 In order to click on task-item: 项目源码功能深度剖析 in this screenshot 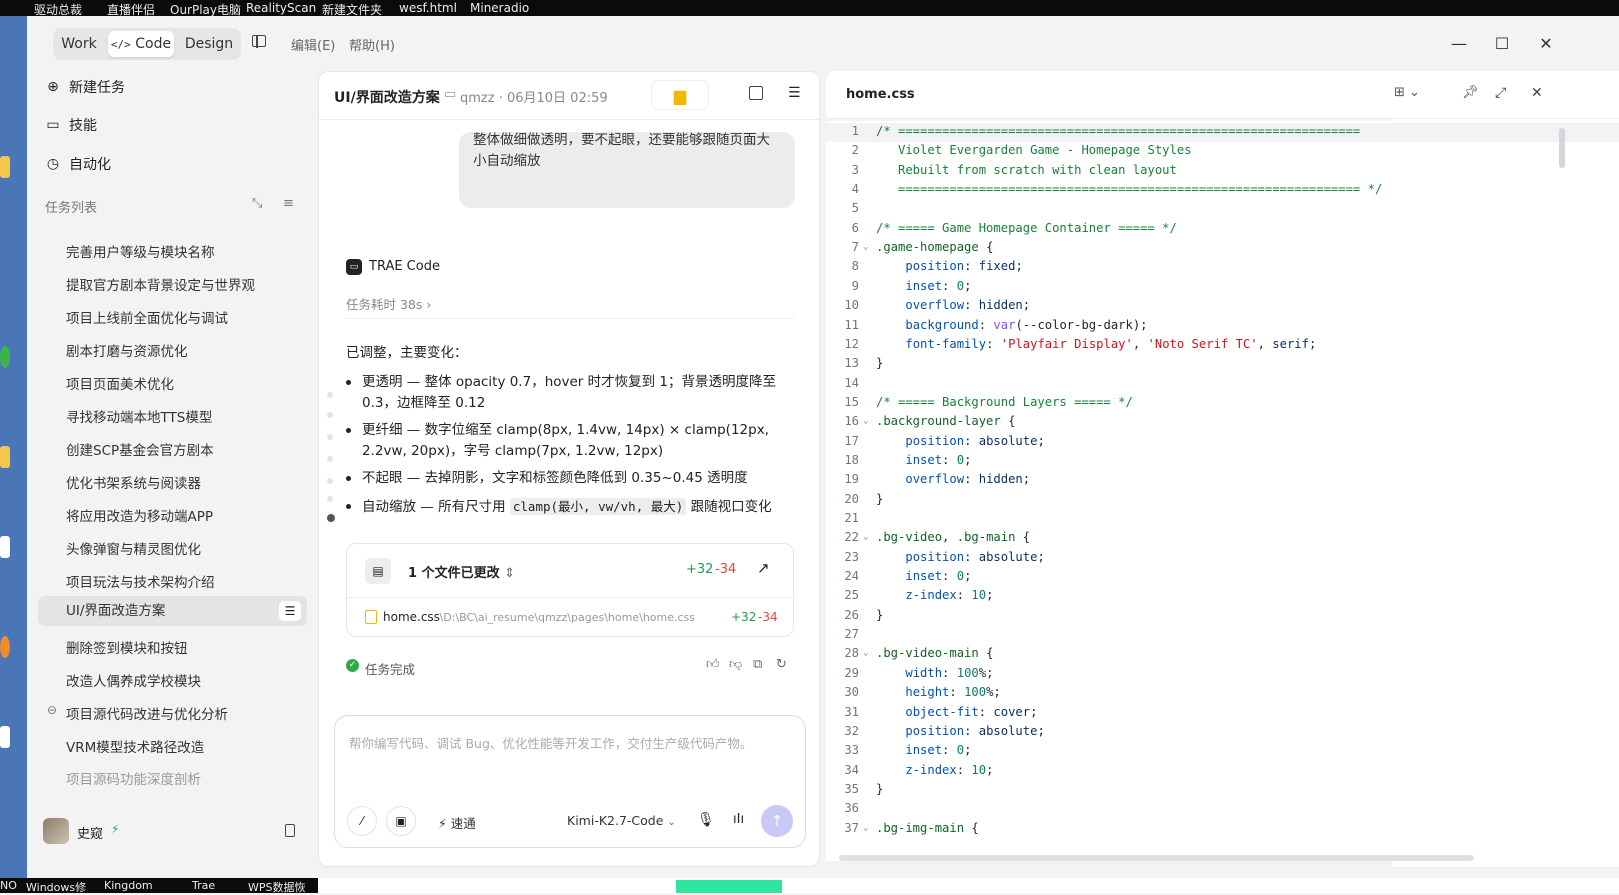, I will do `click(133, 781)`.